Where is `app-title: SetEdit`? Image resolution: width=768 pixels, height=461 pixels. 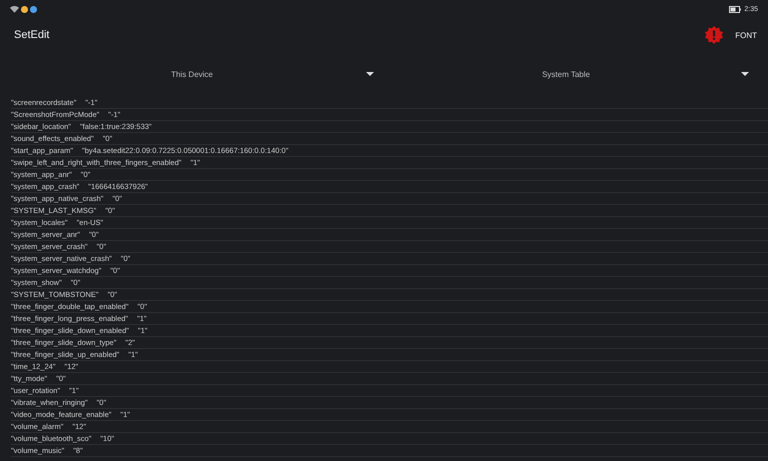
app-title: SetEdit is located at coordinates (32, 35).